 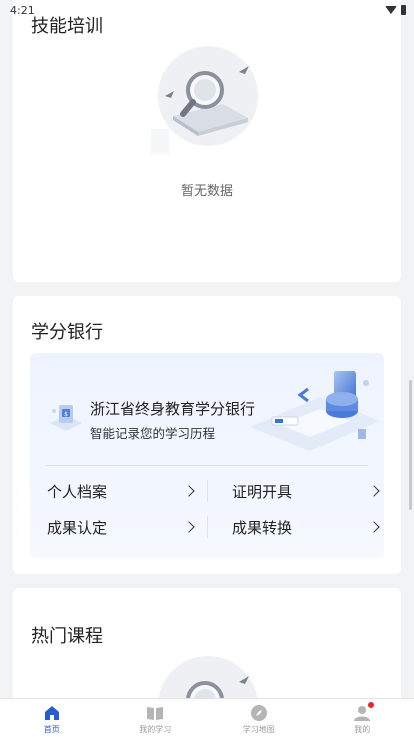 I want to click on tab-my-learning-label: 我的学习, so click(x=155, y=729).